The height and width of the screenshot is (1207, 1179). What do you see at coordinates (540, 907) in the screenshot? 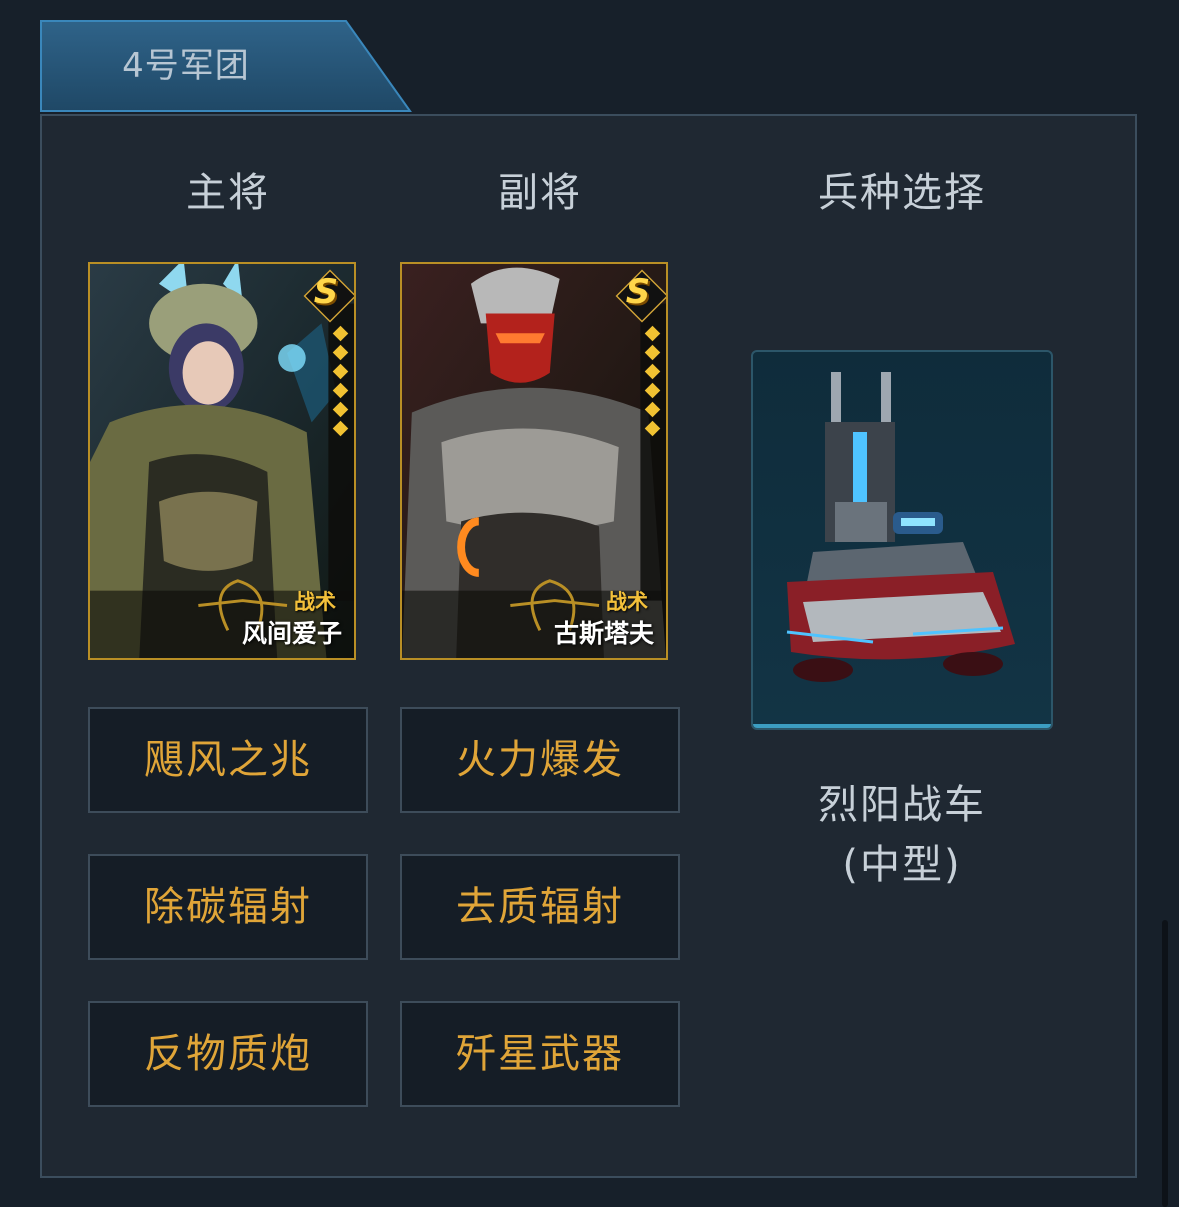
I see `vice-skill-2: 去质辐射` at bounding box center [540, 907].